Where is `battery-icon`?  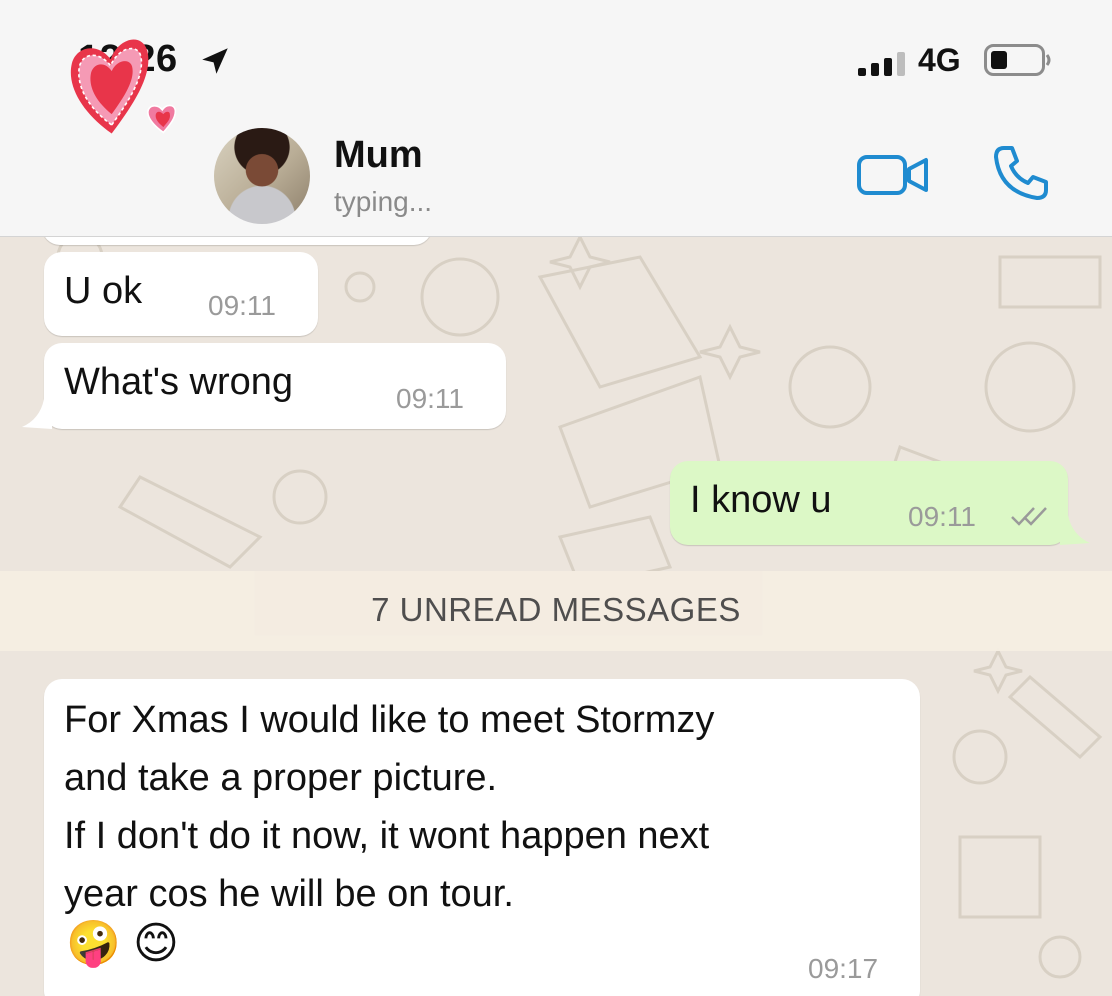 battery-icon is located at coordinates (1017, 60).